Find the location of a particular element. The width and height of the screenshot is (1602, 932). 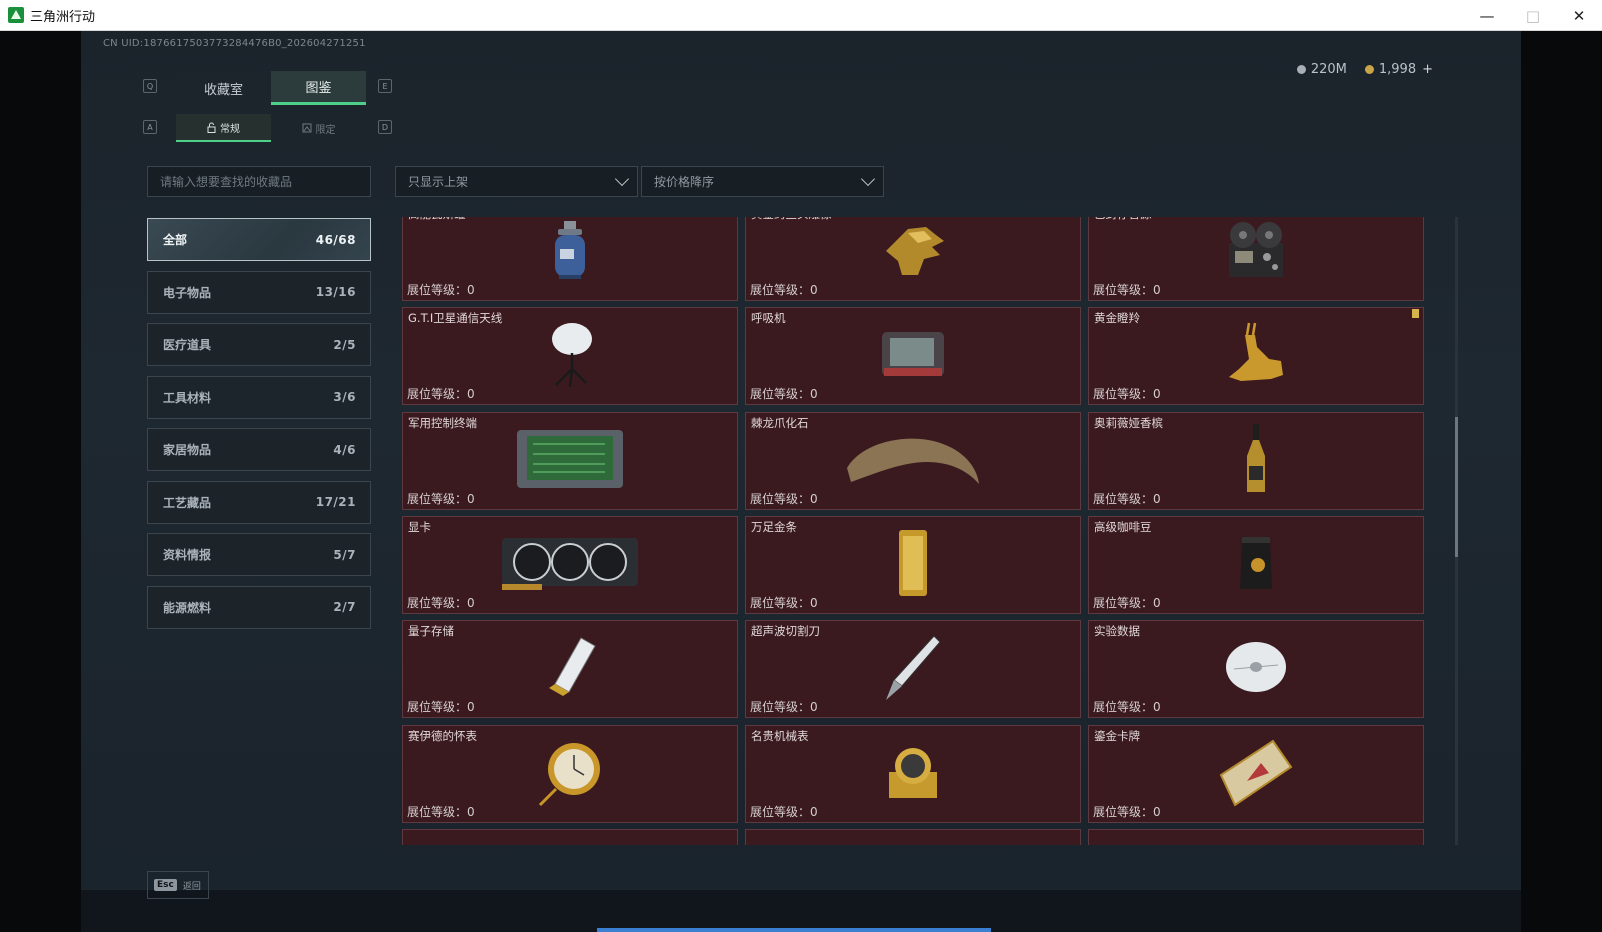

item-name: 名贵机械表 is located at coordinates (780, 735).